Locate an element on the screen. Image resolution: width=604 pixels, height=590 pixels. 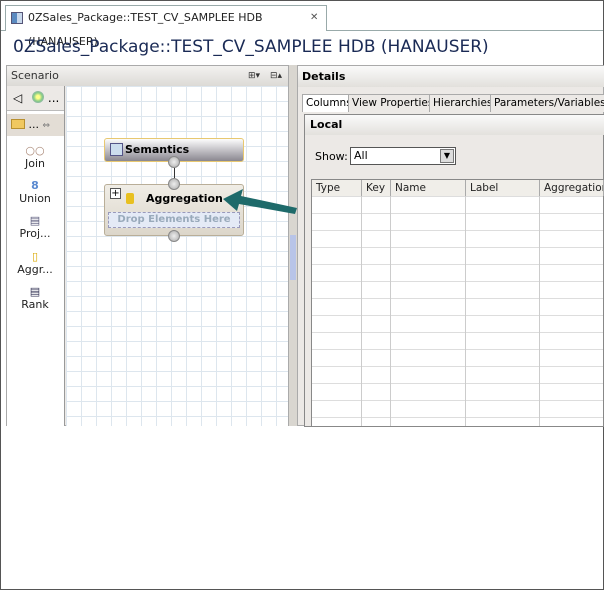
projection-icon: ▤ is located at coordinates (35, 220).